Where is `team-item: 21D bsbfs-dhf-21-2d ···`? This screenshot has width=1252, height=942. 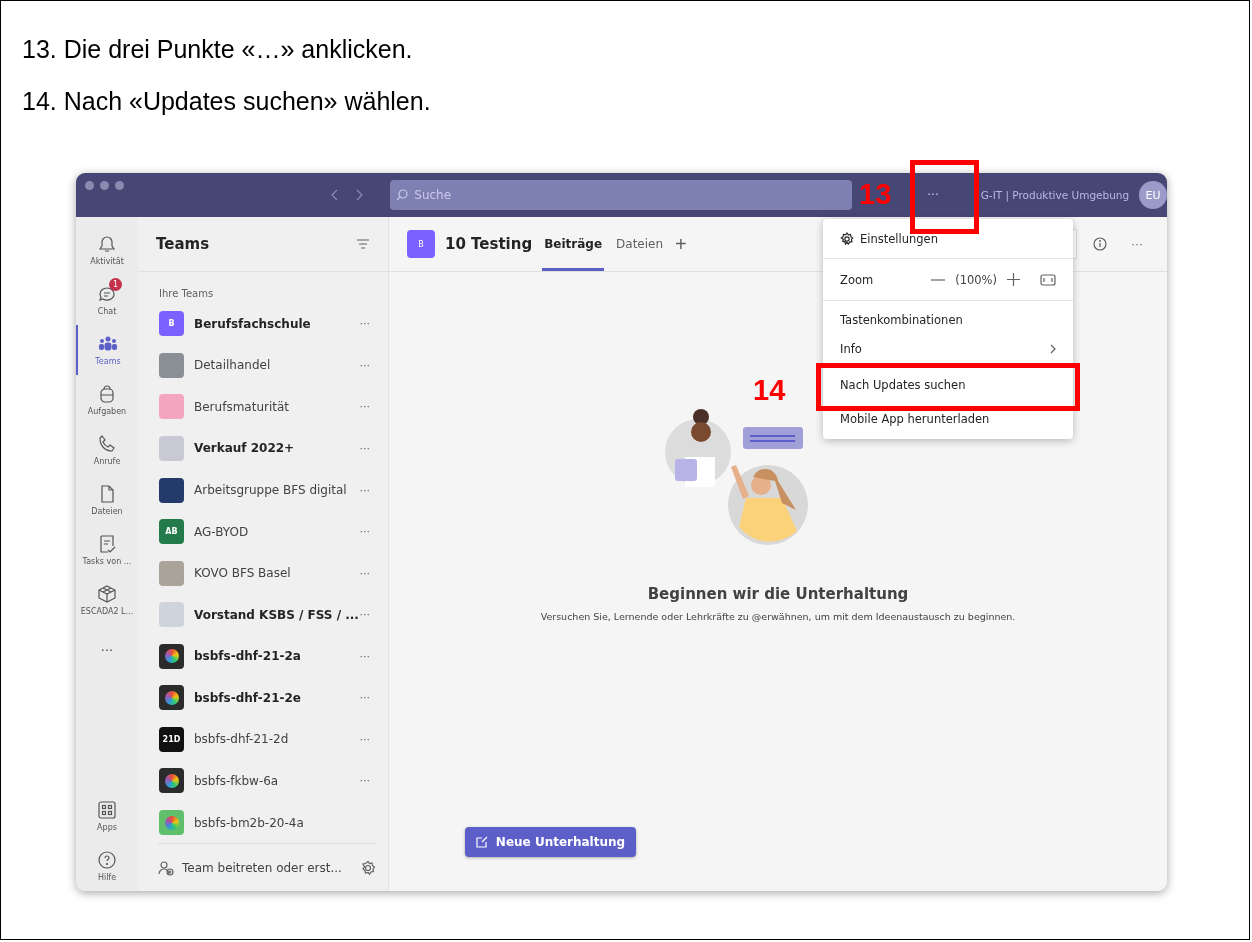
team-item: 21D bsbfs-dhf-21-2d ··· is located at coordinates (263, 739).